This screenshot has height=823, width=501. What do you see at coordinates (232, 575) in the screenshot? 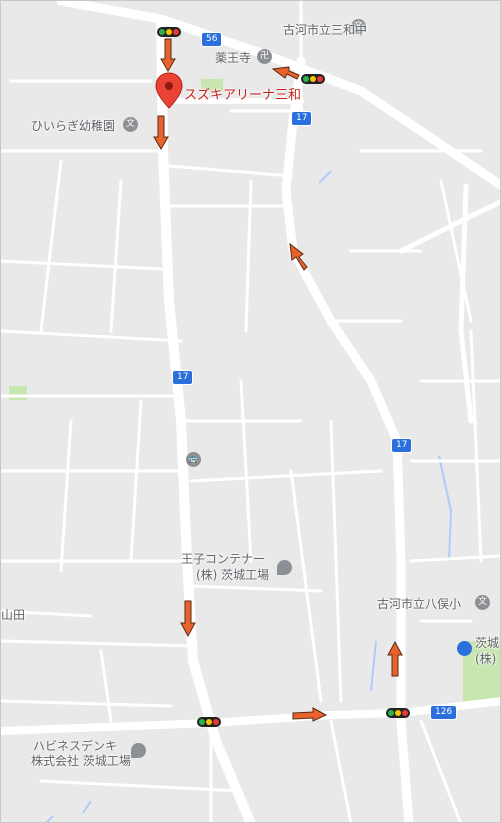
I see `label-oji-container-factory: (株) 茨城工場` at bounding box center [232, 575].